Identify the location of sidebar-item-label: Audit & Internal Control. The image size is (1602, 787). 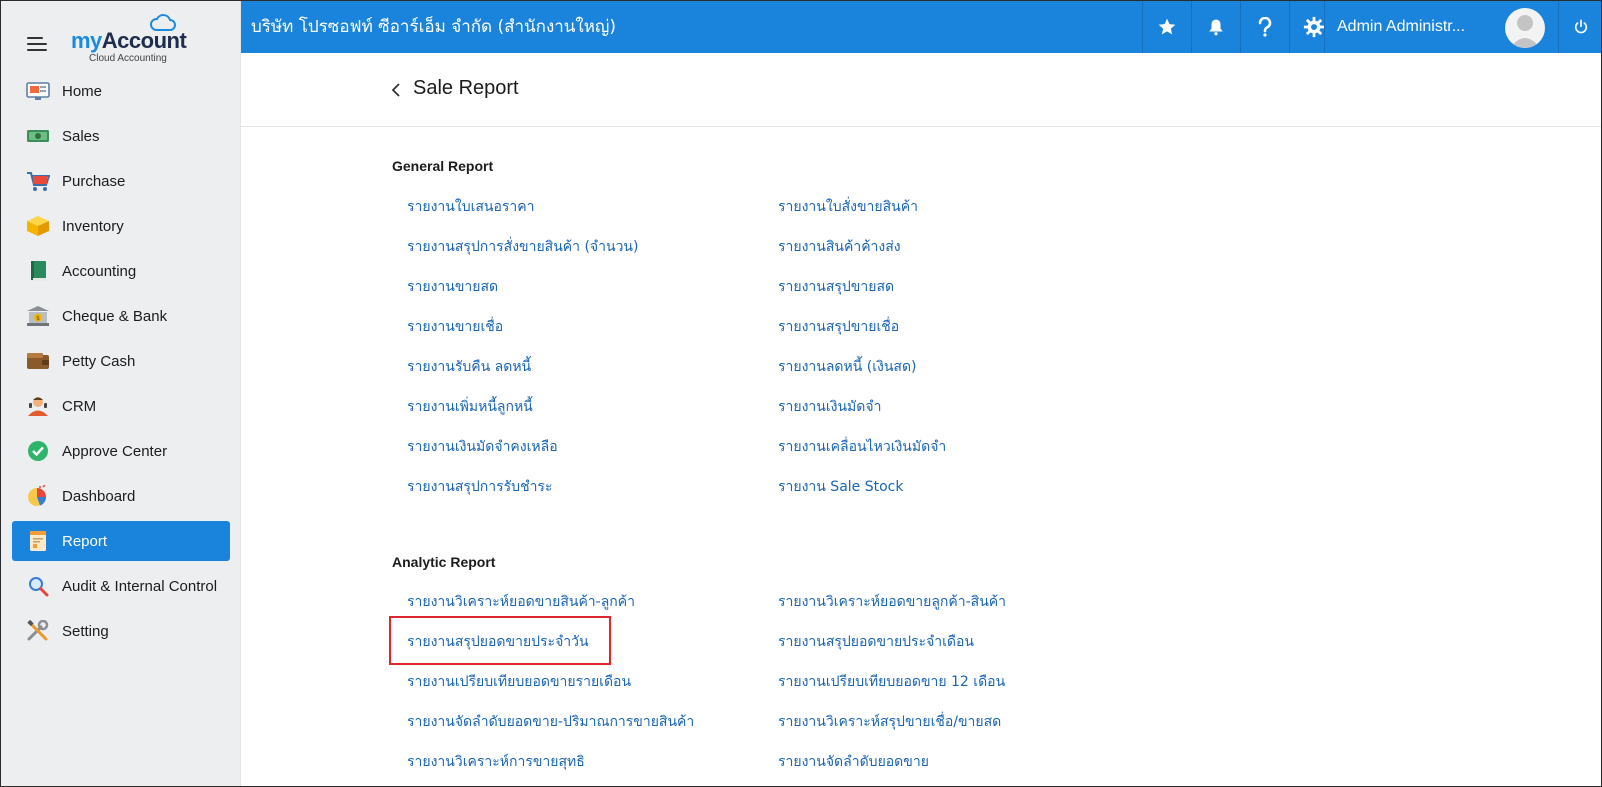
(140, 586).